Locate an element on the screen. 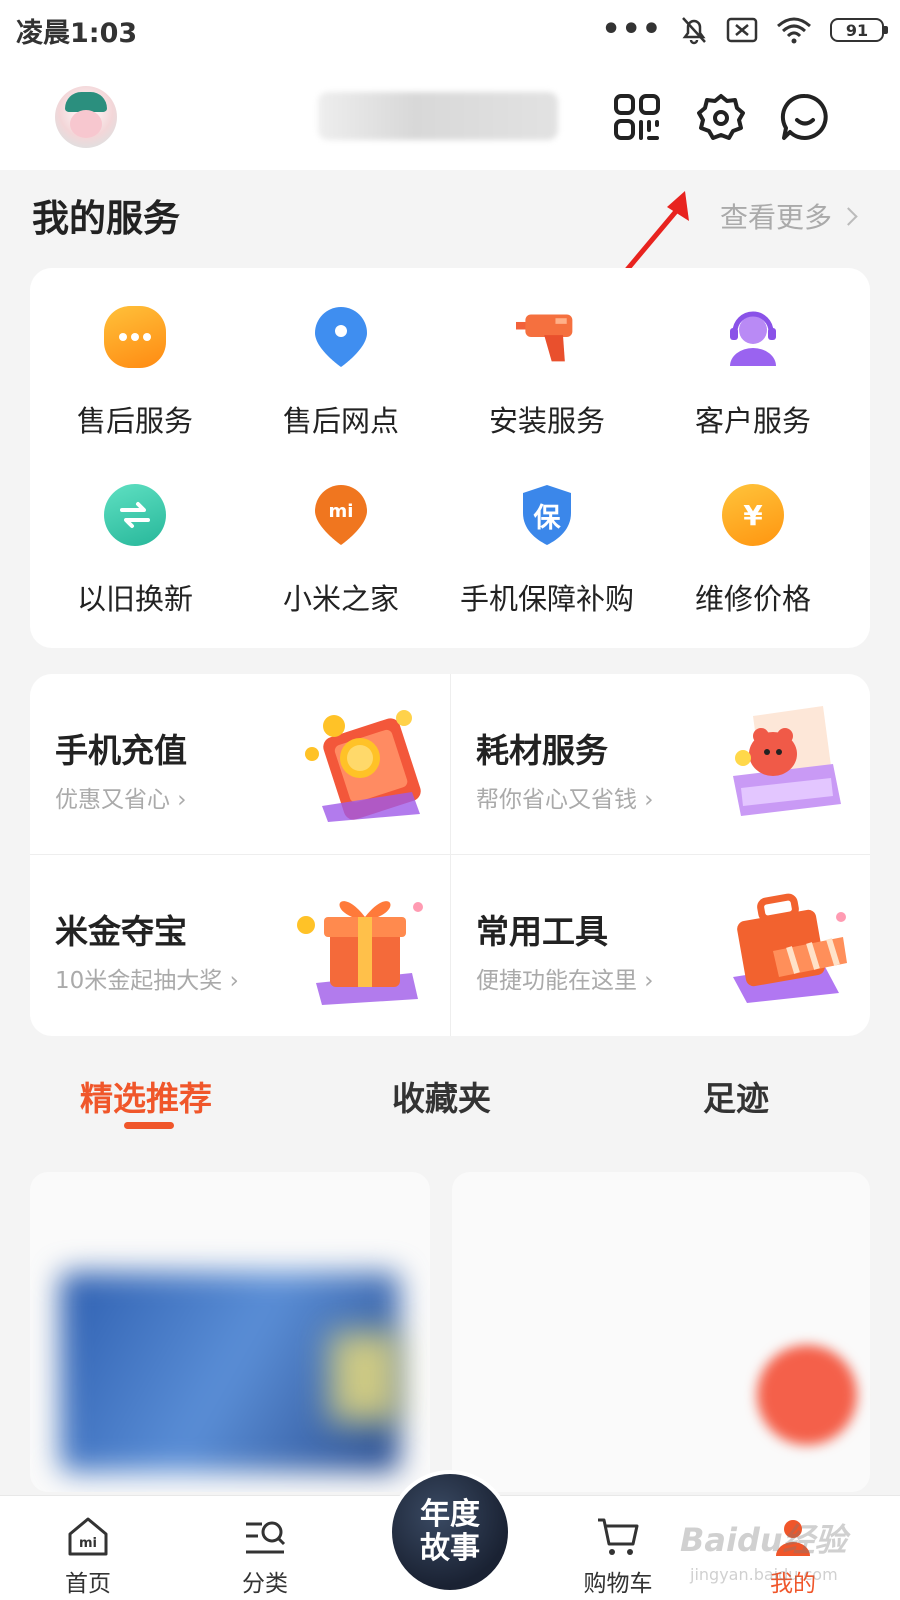  tab-favorites: 收藏夹 is located at coordinates (441, 1096).